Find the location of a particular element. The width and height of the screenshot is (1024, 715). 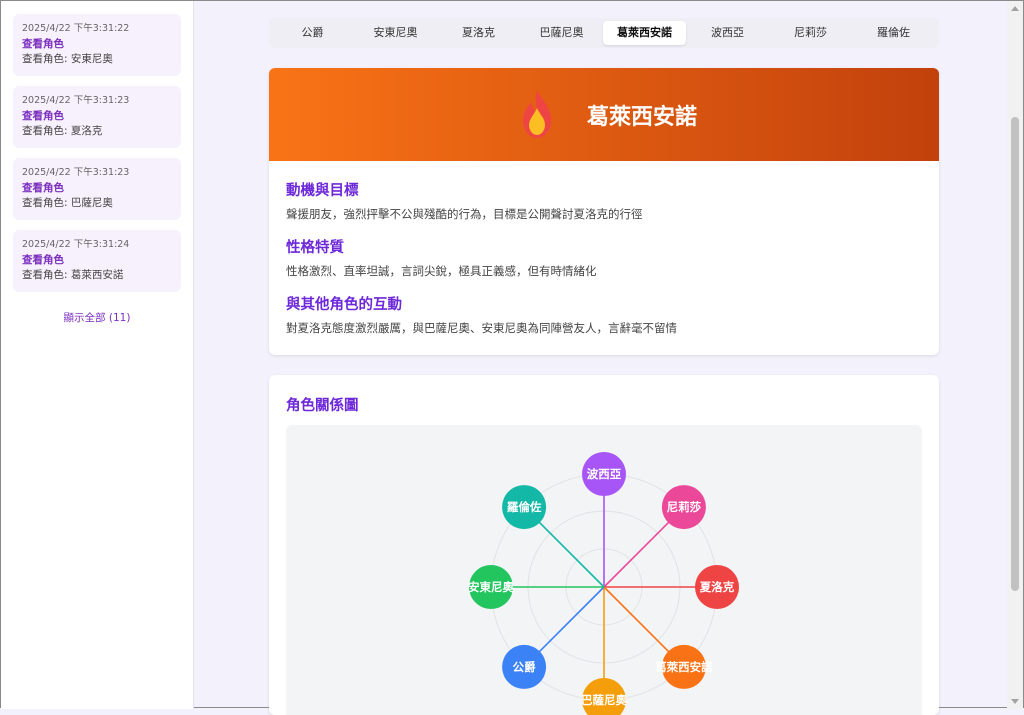

history-item: 2025/4/22 下午3:31:23 查看角色 查看角色: 巴薩尼奧 is located at coordinates (97, 189).